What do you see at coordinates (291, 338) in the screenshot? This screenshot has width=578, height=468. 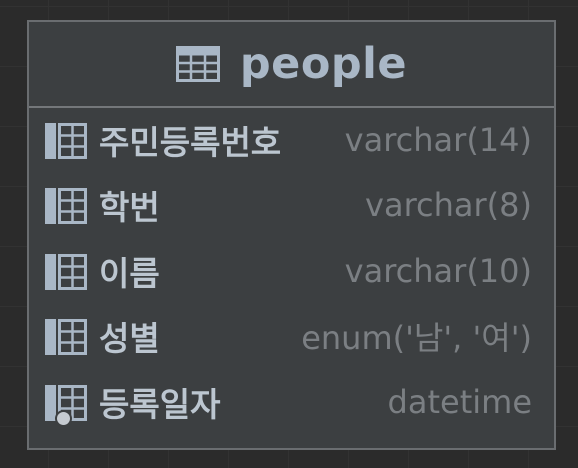 I see `column-row: 성별 enum('남', '여')` at bounding box center [291, 338].